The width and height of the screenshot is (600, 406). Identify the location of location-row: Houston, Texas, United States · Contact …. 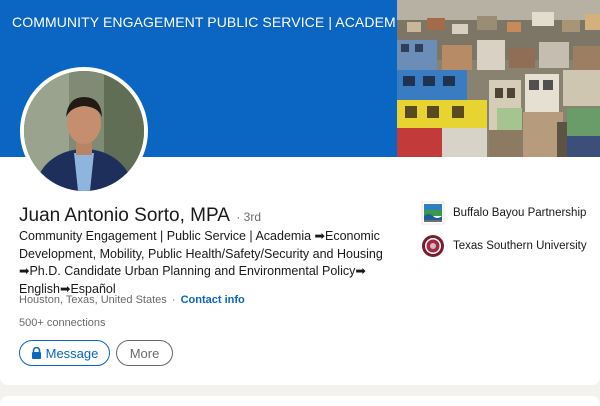
(132, 300).